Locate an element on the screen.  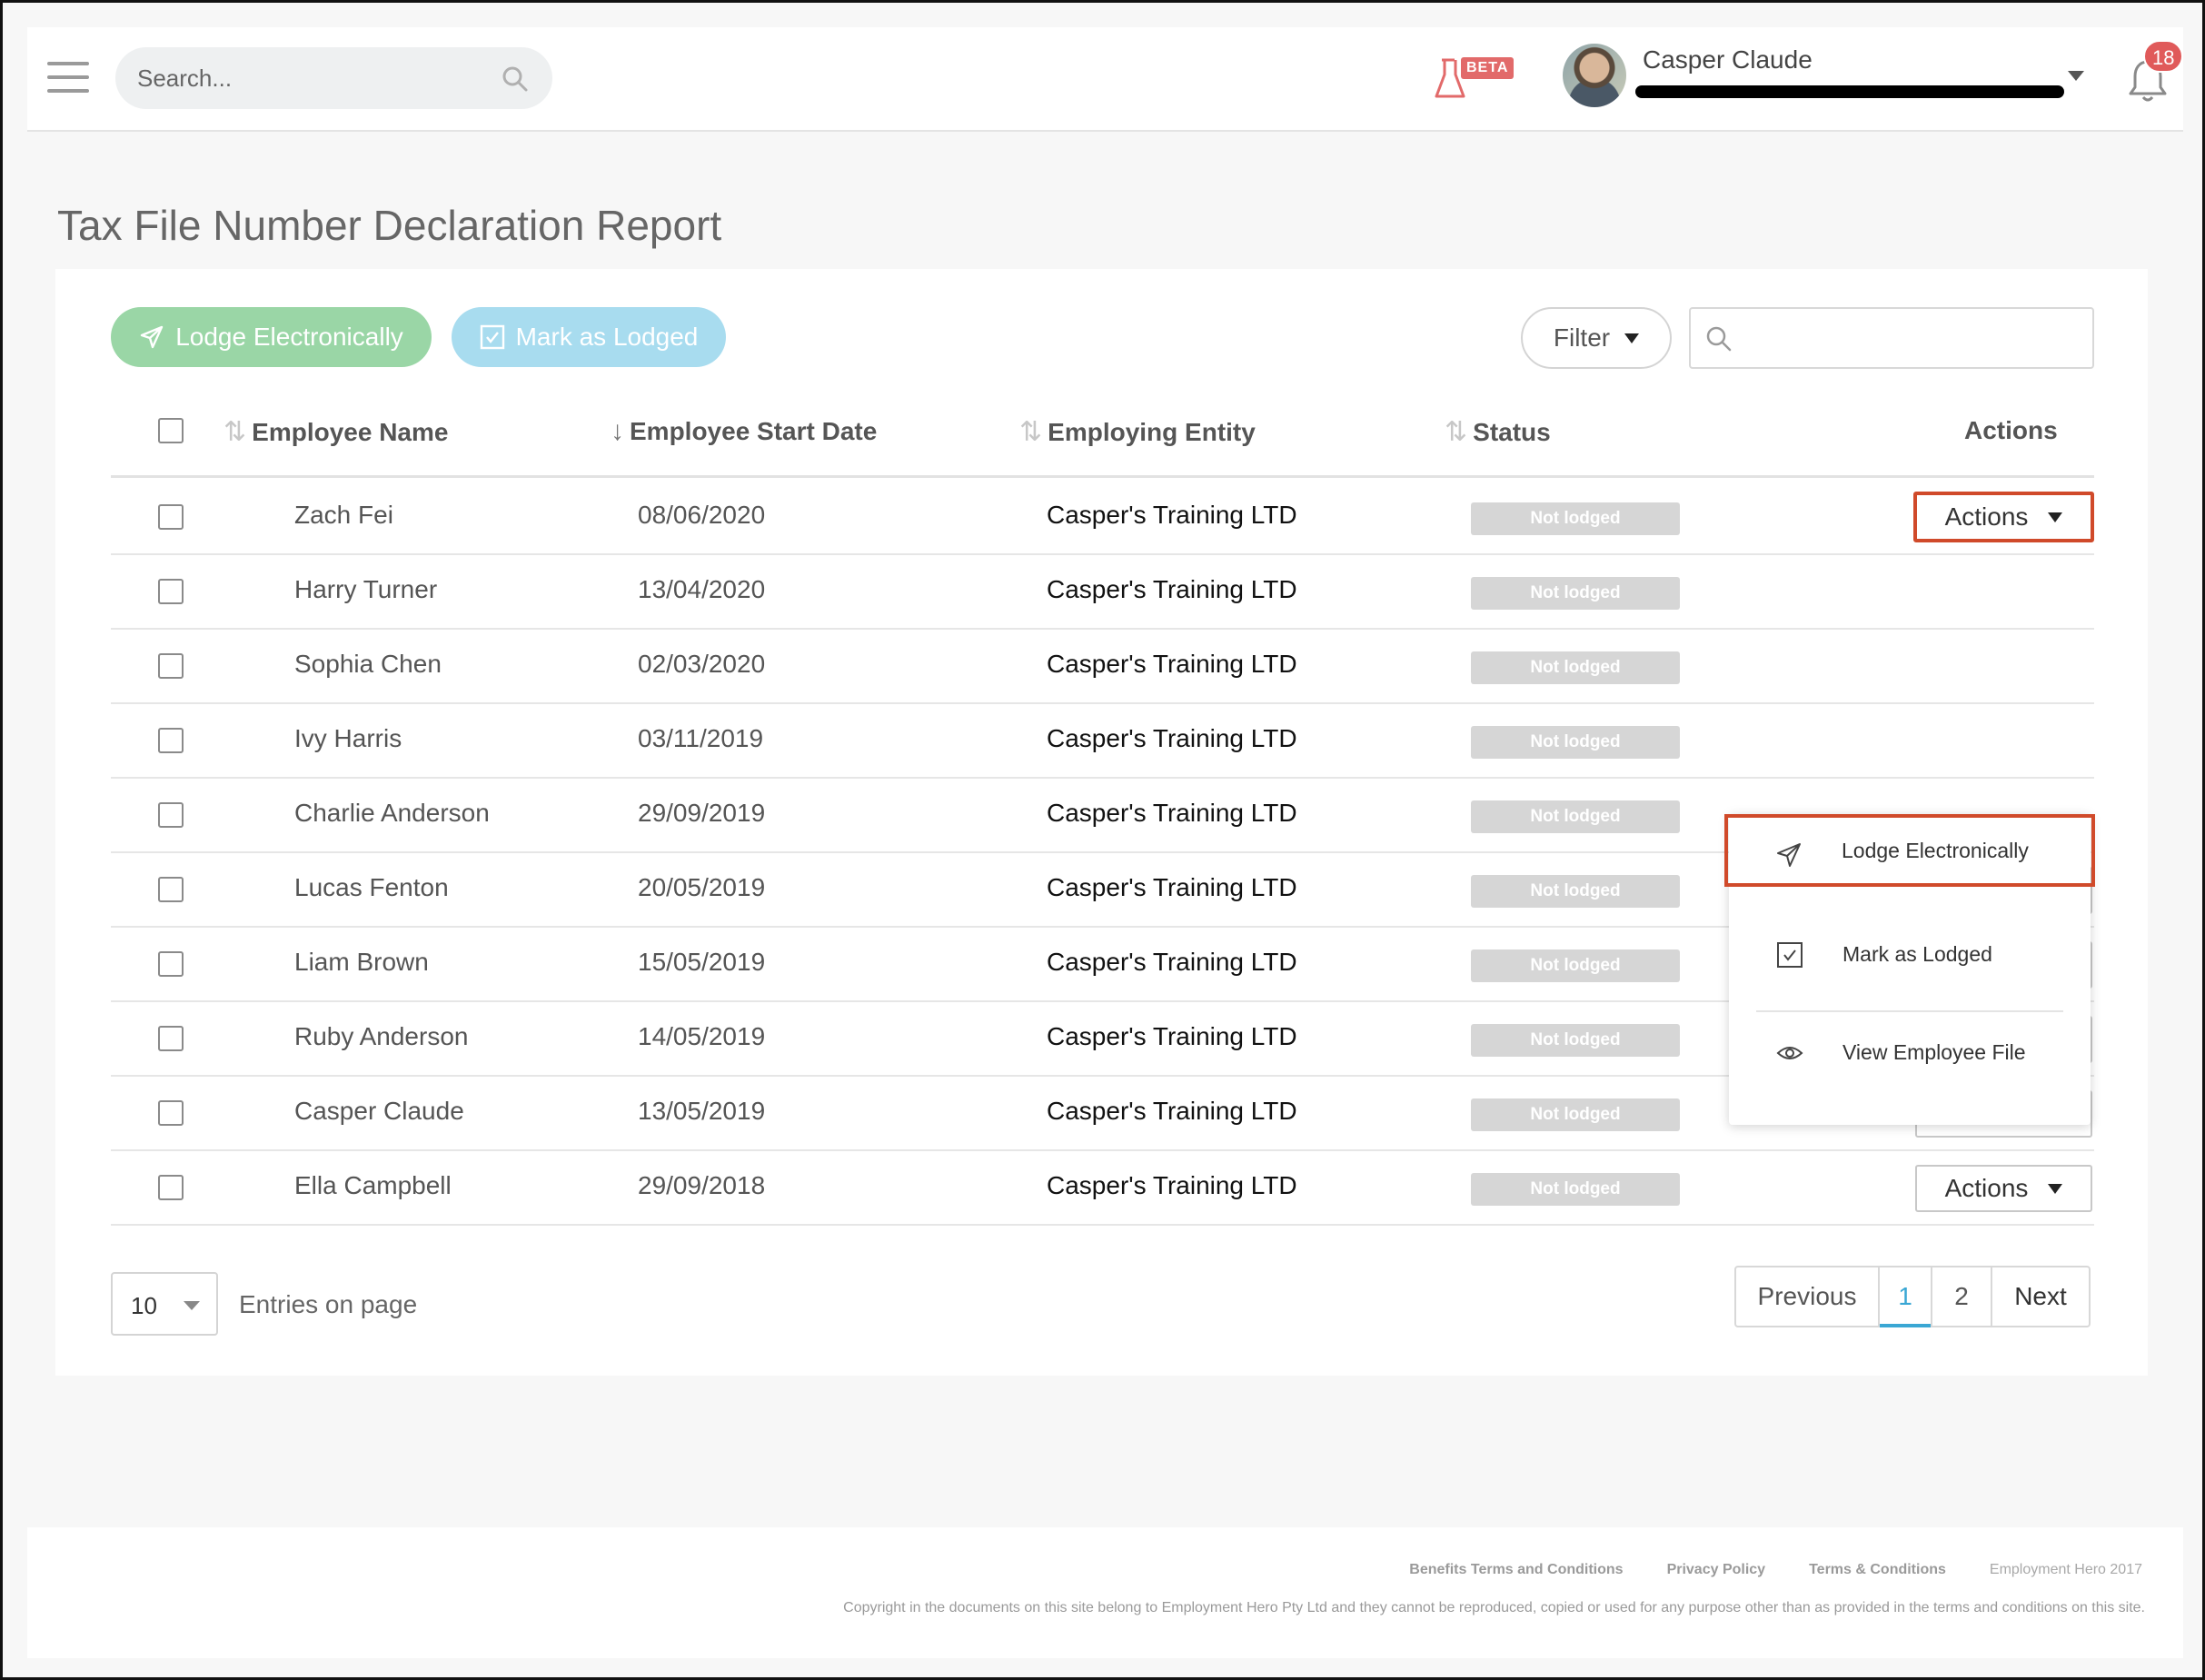
table-search is located at coordinates (1891, 338).